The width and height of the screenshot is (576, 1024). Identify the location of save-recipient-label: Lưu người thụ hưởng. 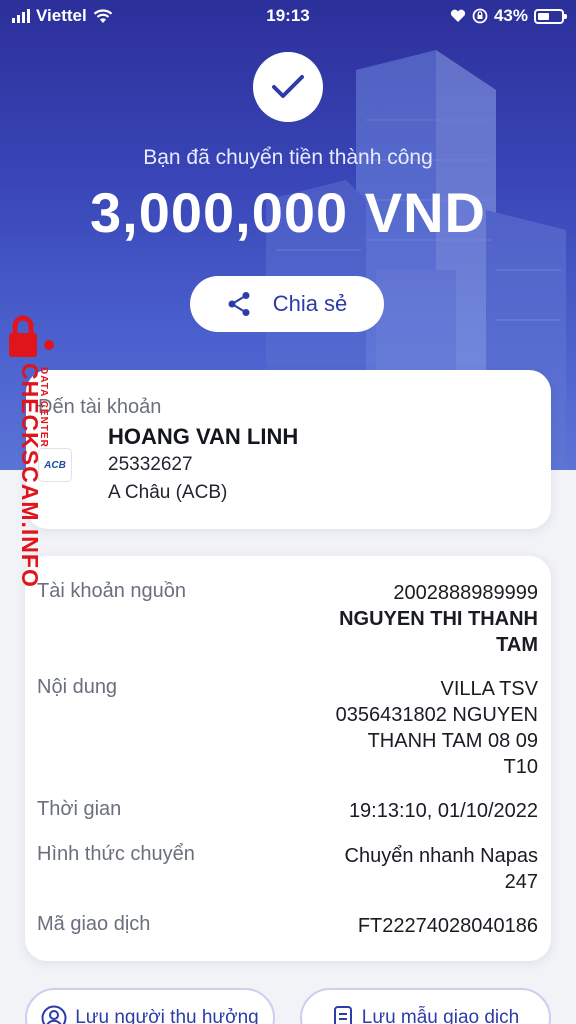
(167, 1015).